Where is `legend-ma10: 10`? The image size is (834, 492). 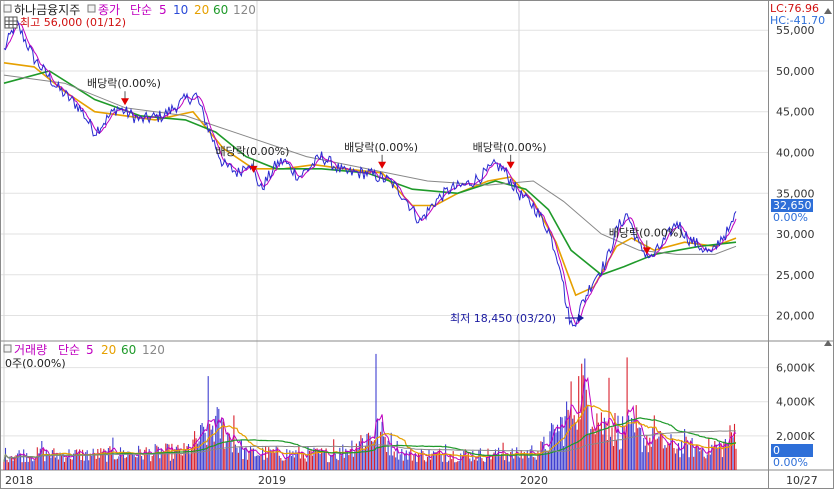
legend-ma10: 10 is located at coordinates (180, 10).